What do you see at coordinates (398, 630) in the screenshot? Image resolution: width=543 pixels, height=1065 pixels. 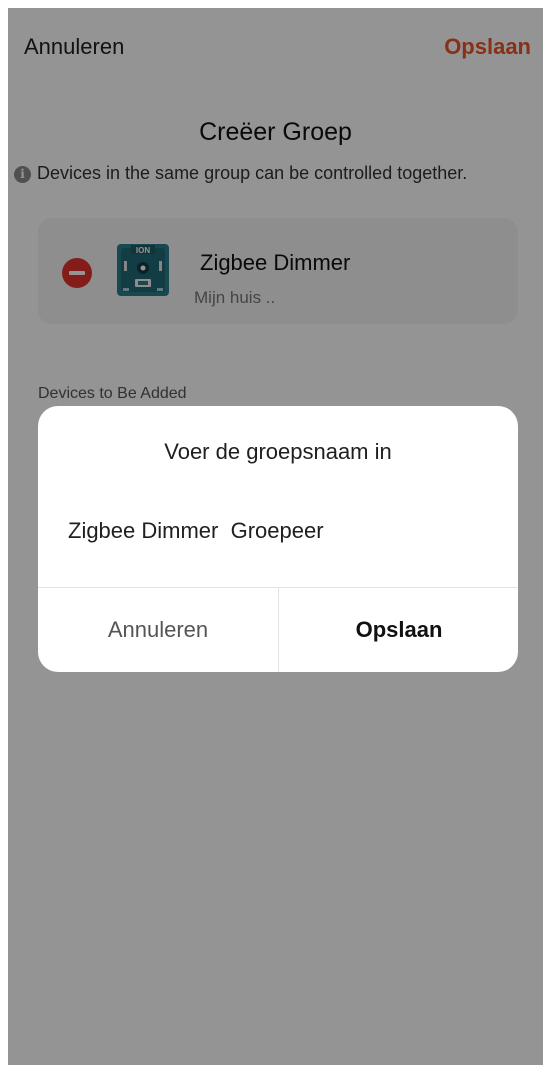 I see `dialog-save-button: Opslaan` at bounding box center [398, 630].